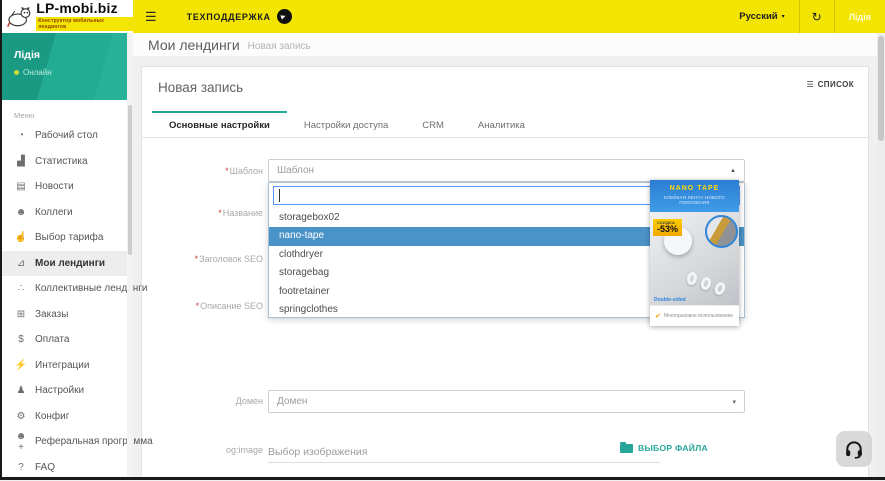 Image resolution: width=885 pixels, height=481 pixels. I want to click on question-icon: ?, so click(21, 467).